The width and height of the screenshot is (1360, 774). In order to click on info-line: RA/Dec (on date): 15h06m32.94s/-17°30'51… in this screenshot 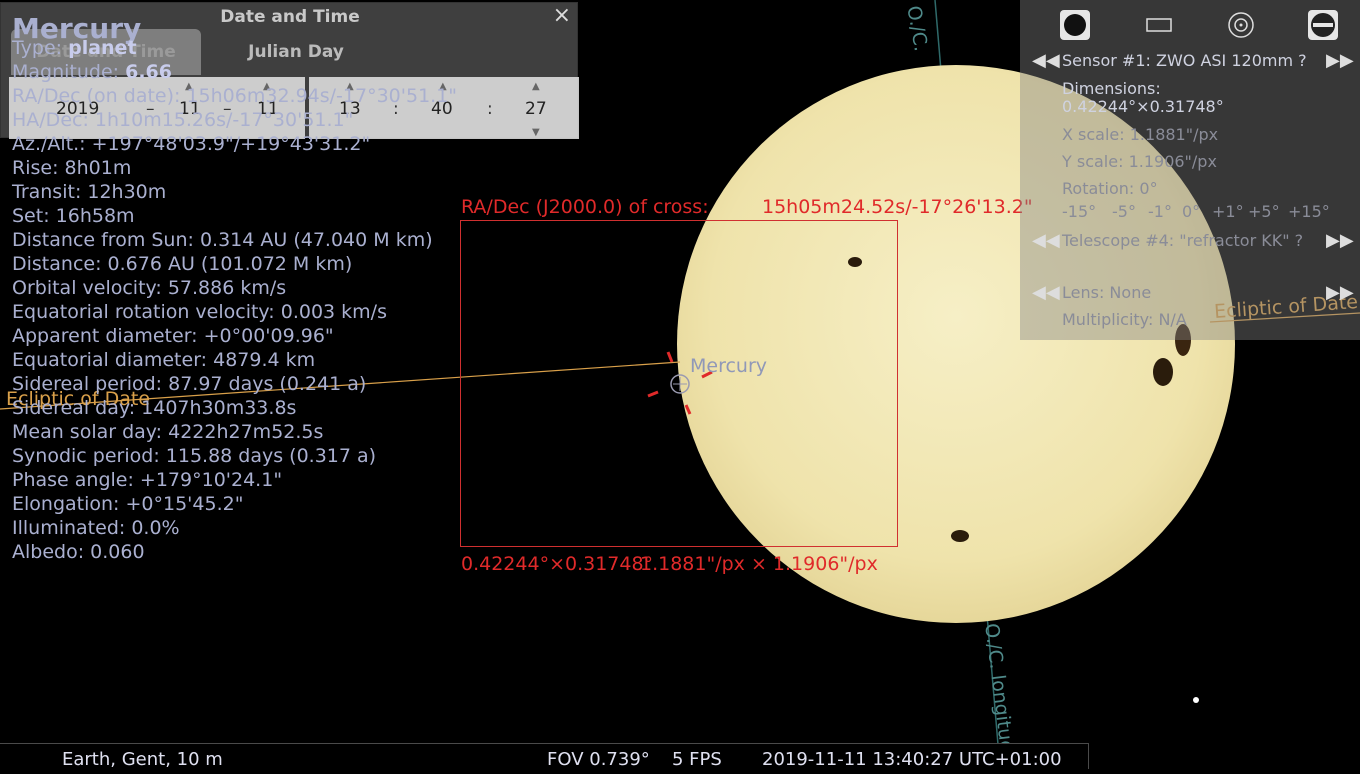, I will do `click(235, 96)`.